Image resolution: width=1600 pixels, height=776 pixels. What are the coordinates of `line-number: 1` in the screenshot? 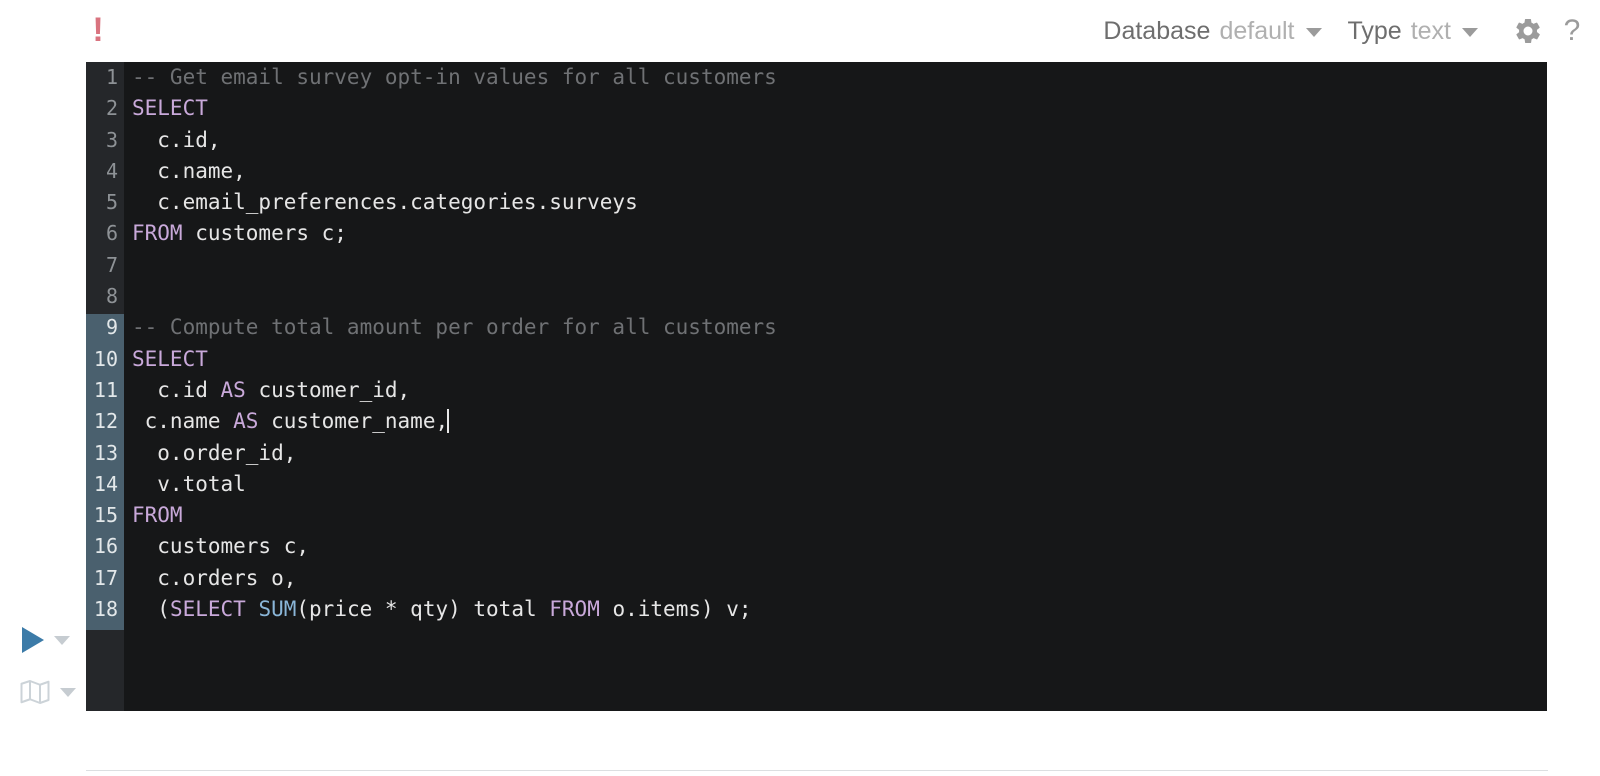 It's located at (111, 77).